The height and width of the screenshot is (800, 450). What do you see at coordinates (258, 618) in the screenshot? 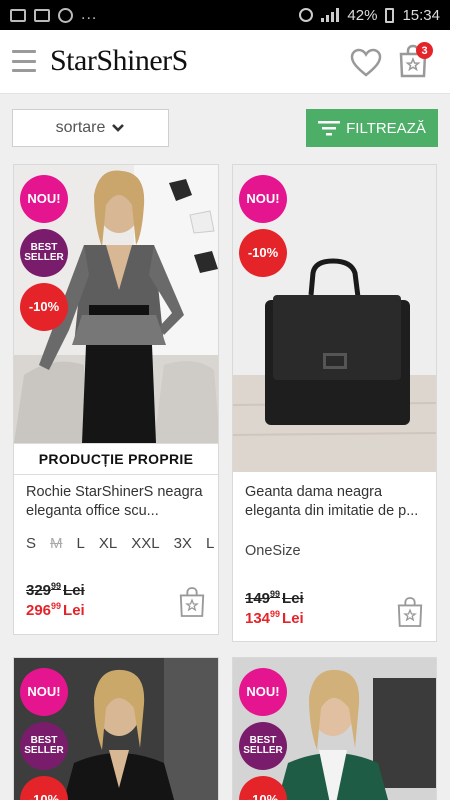
I see `new-price-main: 134` at bounding box center [258, 618].